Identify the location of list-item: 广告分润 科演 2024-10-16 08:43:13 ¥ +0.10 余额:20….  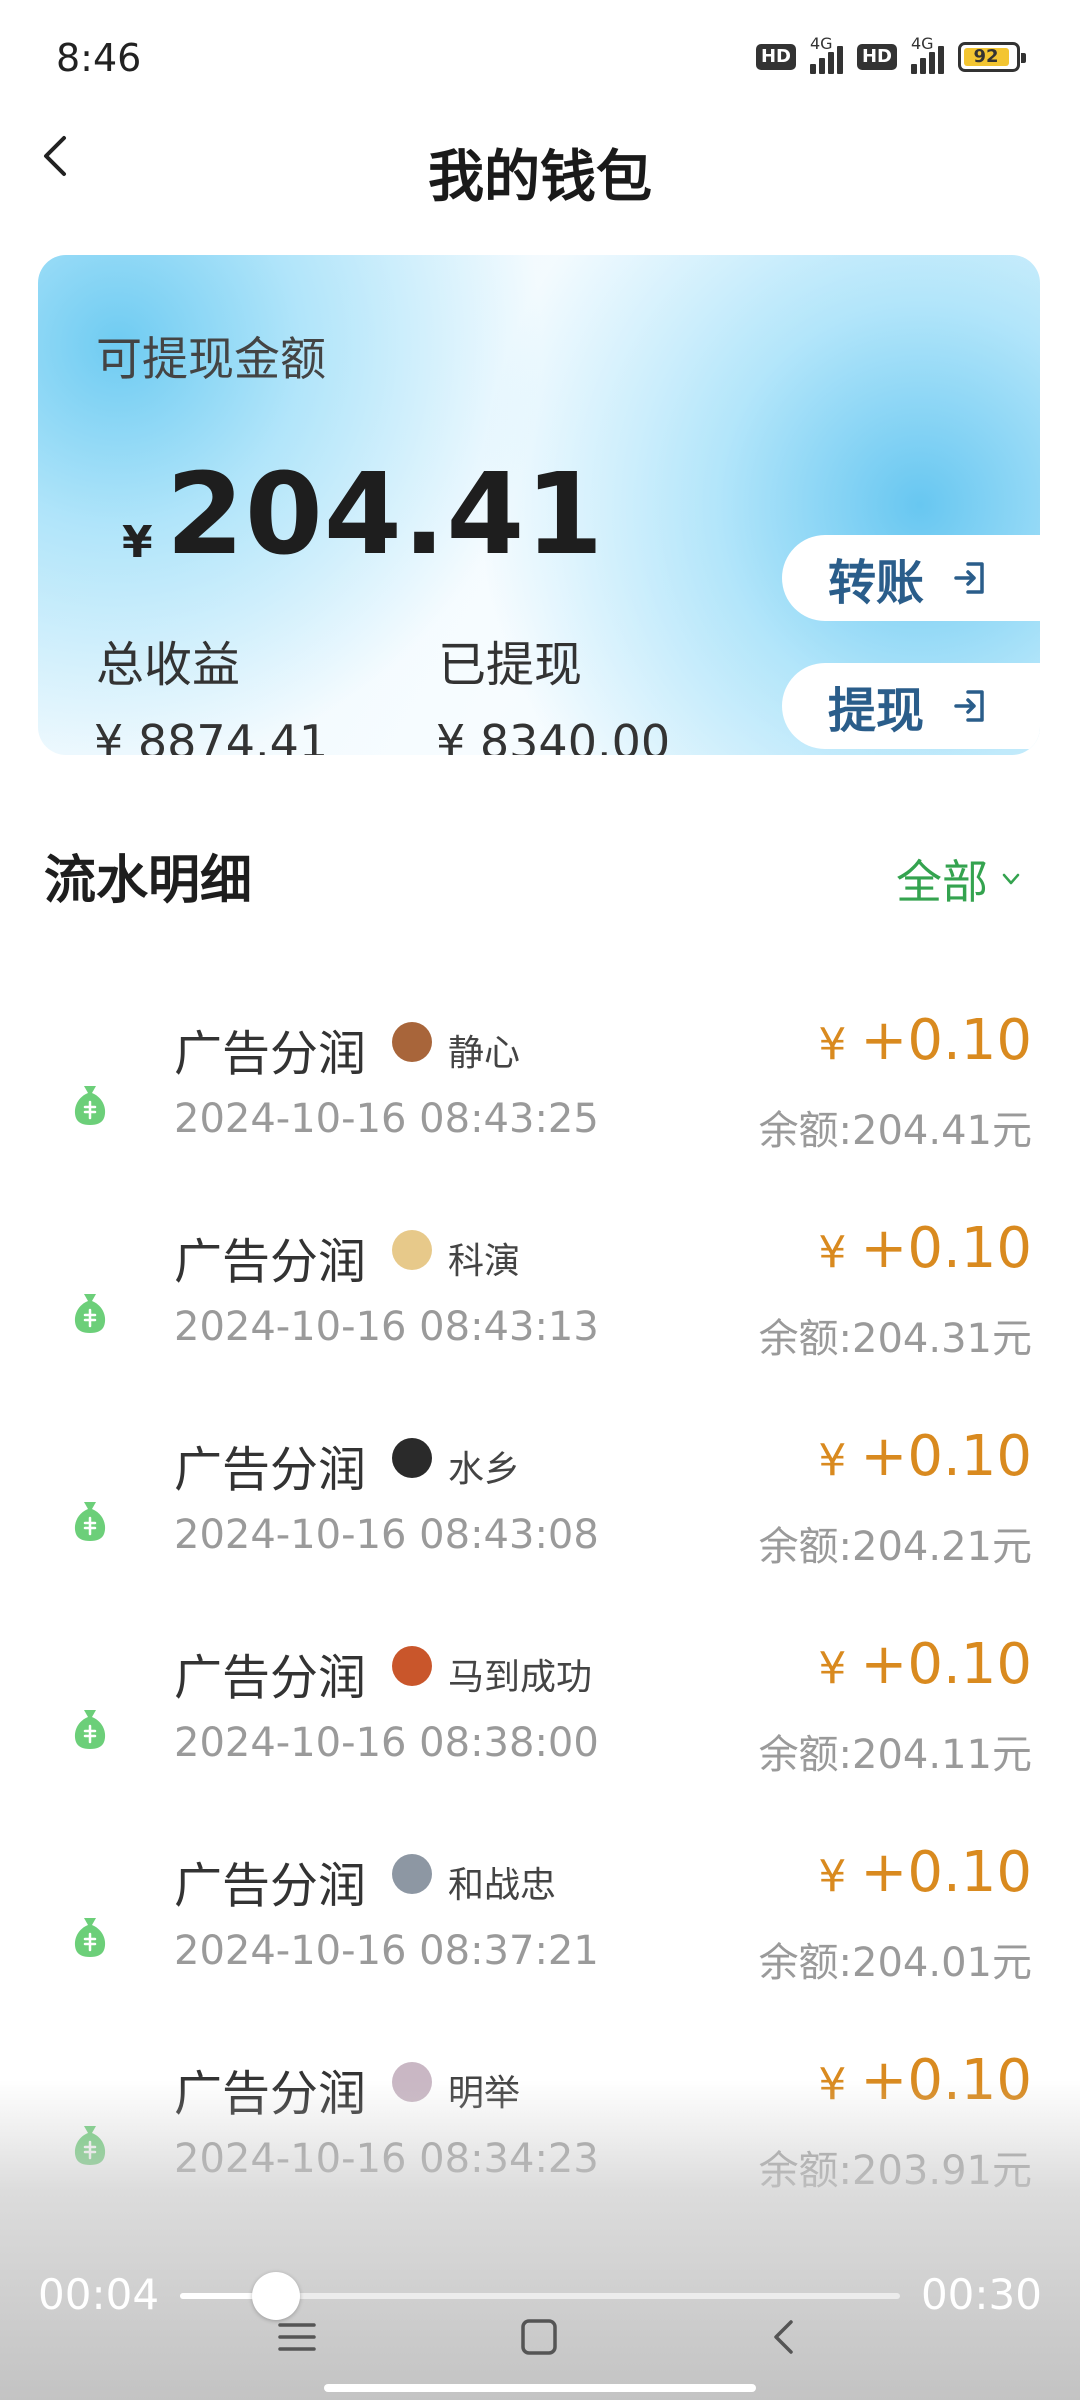
(540, 1312).